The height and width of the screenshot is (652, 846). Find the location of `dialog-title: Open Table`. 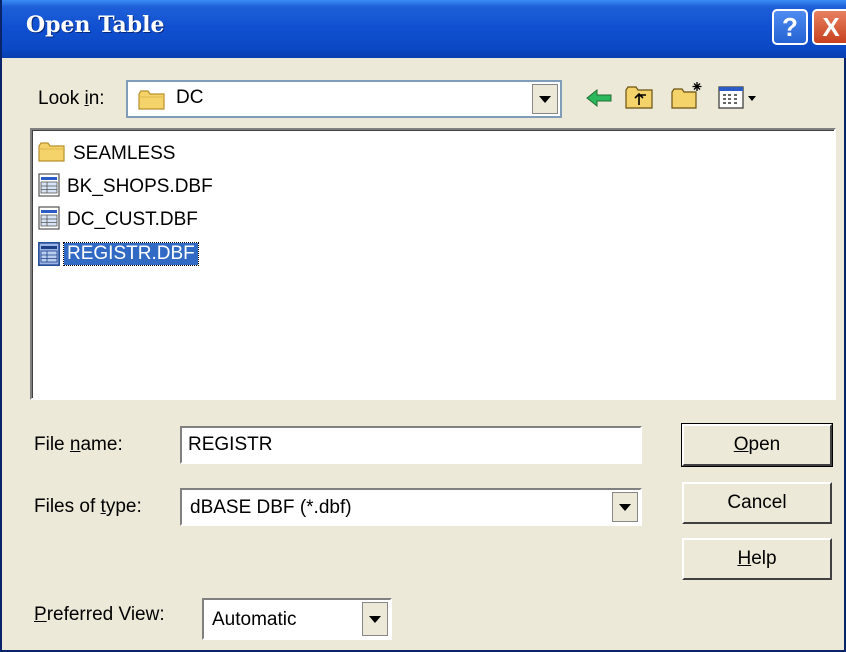

dialog-title: Open Table is located at coordinates (95, 25).